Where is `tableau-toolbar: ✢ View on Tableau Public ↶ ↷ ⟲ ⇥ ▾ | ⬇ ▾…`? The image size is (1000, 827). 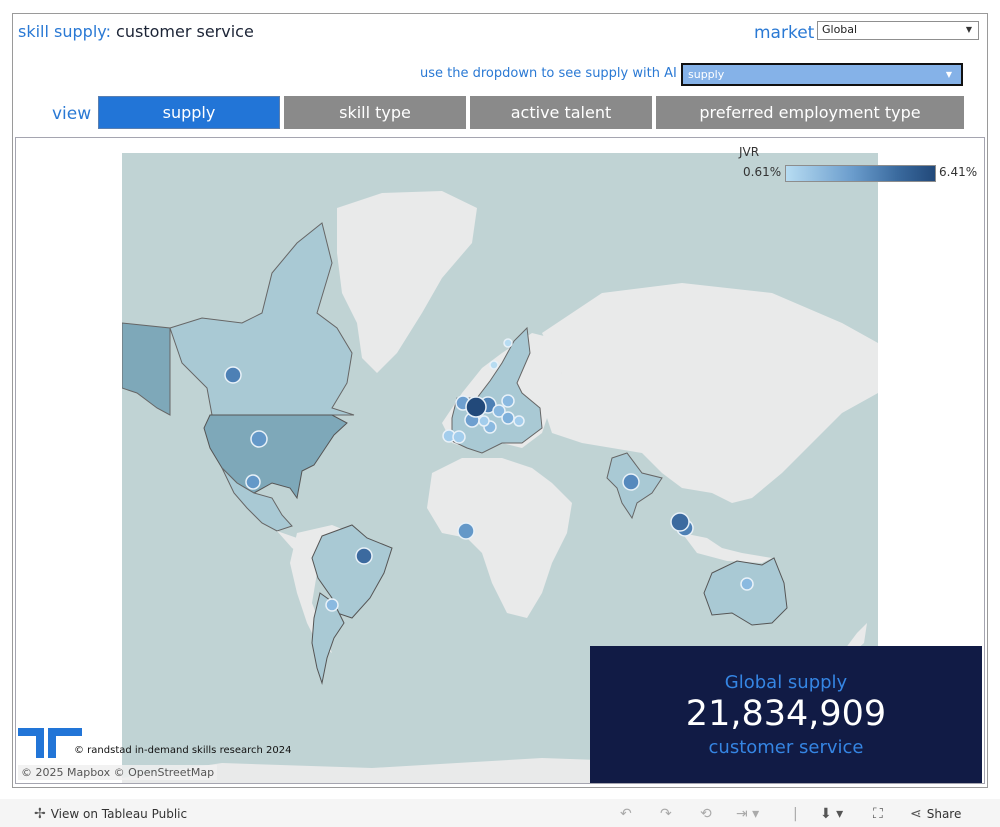 tableau-toolbar: ✢ View on Tableau Public ↶ ↷ ⟲ ⇥ ▾ | ⬇ ▾… is located at coordinates (500, 813).